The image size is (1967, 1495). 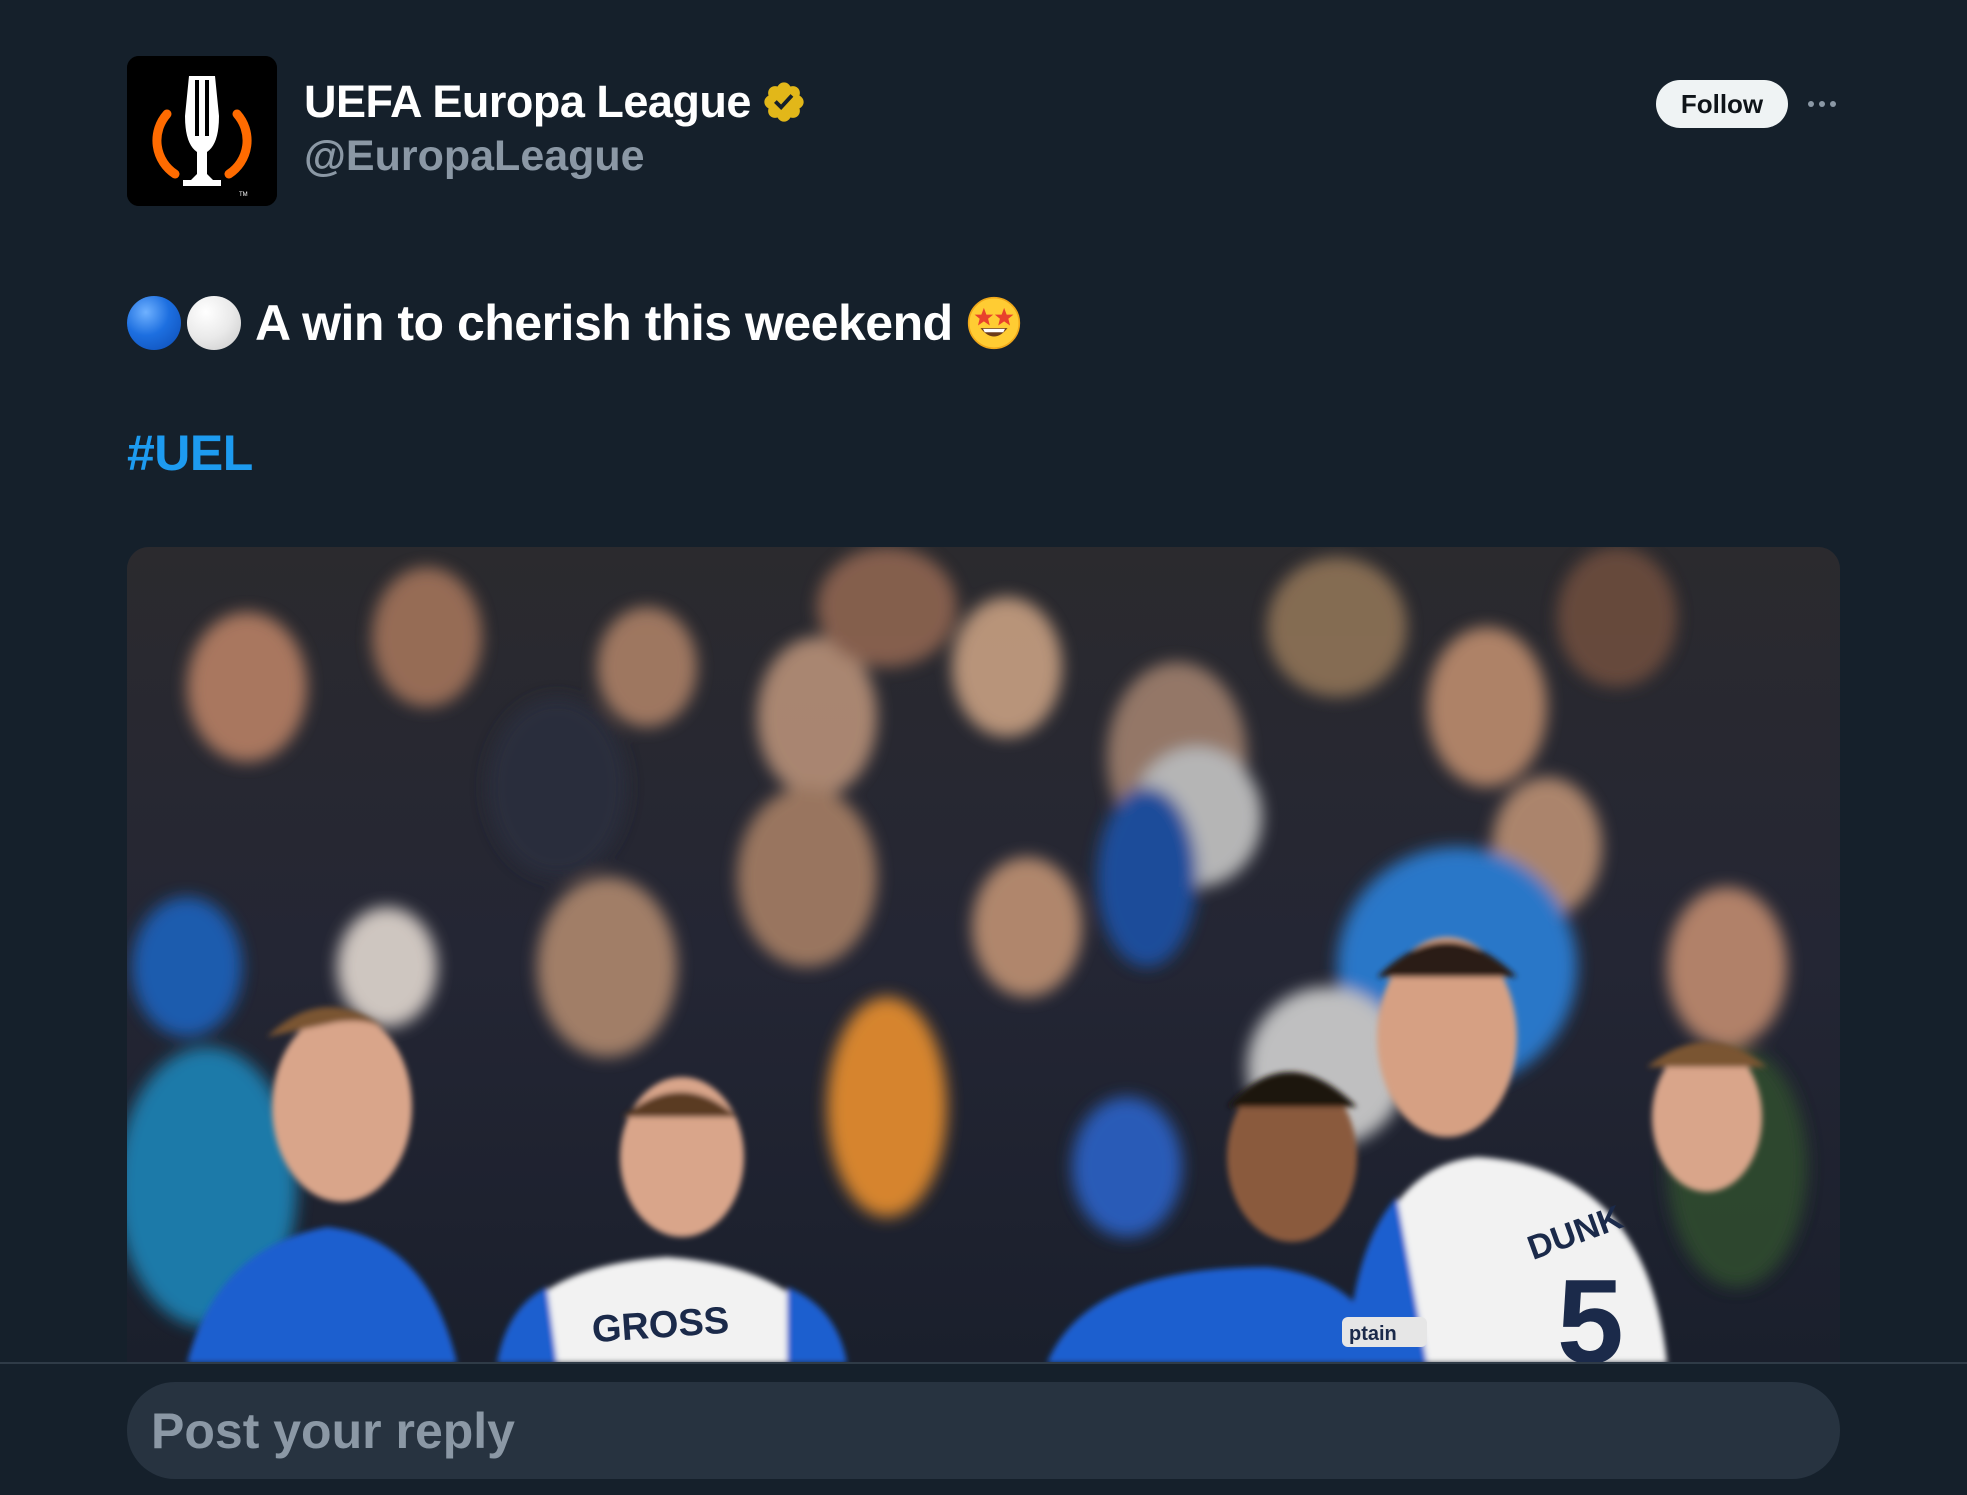 What do you see at coordinates (993, 323) in the screenshot?
I see `star-struck-emoji-icon` at bounding box center [993, 323].